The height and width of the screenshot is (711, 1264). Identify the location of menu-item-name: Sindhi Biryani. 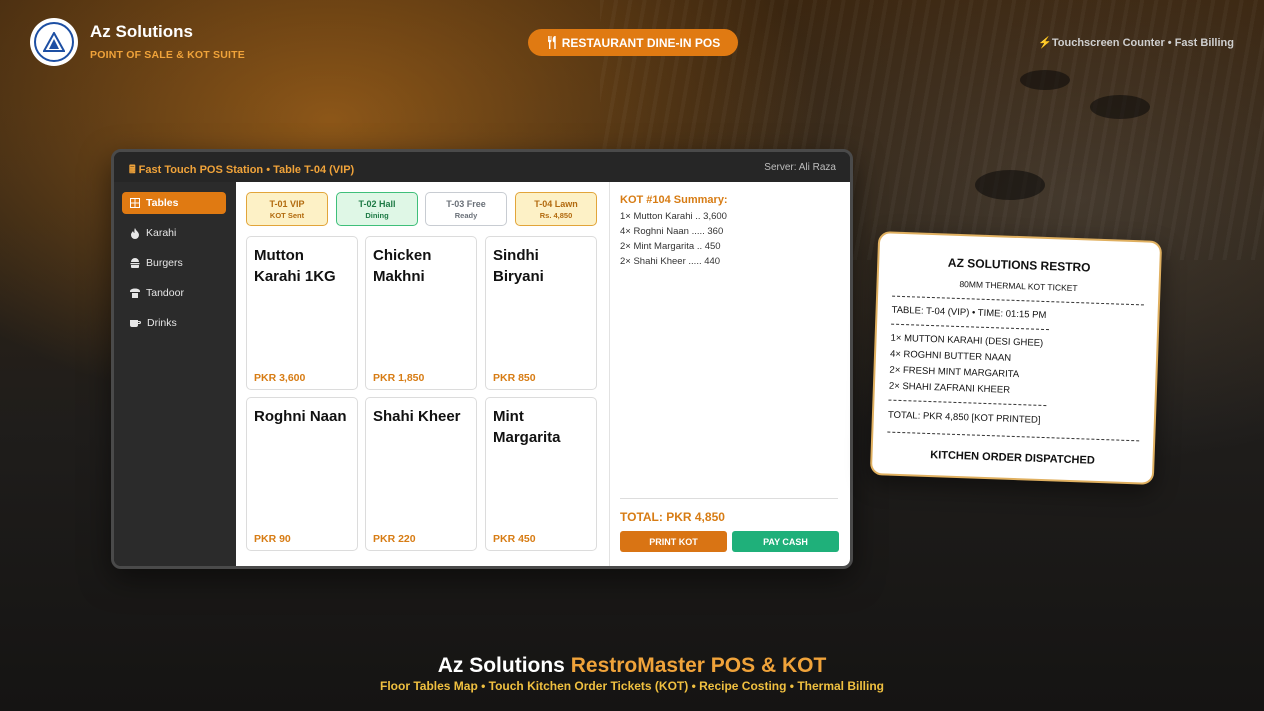
(518, 266).